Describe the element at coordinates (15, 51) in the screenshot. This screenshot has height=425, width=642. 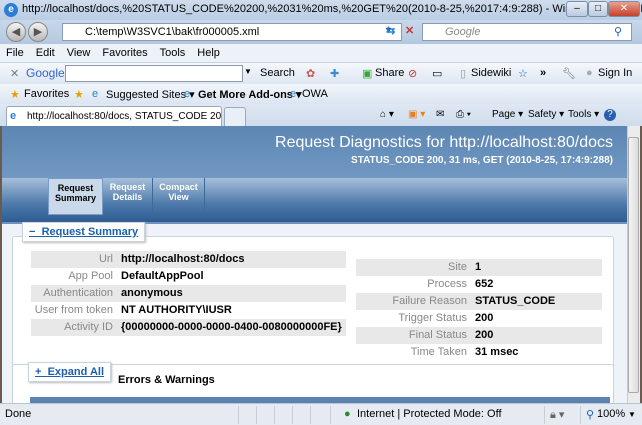
I see `menu-file: File` at that location.